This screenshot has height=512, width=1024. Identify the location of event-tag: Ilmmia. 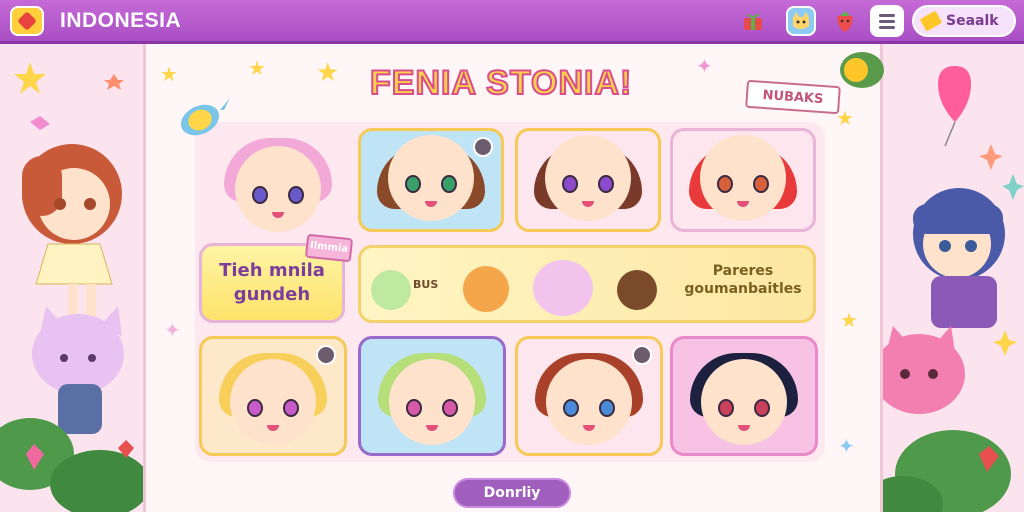
(329, 248).